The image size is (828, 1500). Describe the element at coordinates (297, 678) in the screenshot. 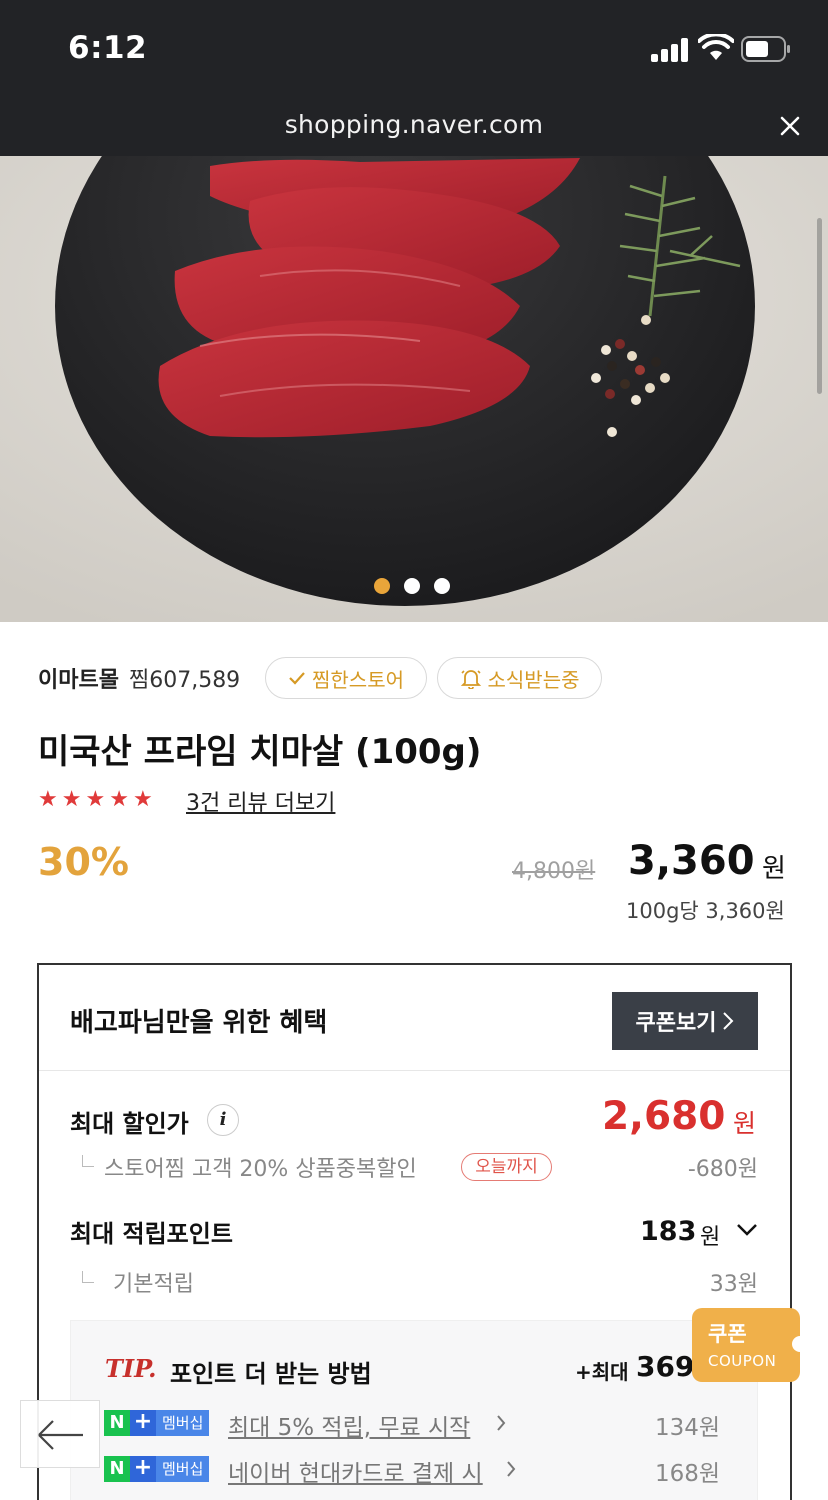

I see `check-icon` at that location.